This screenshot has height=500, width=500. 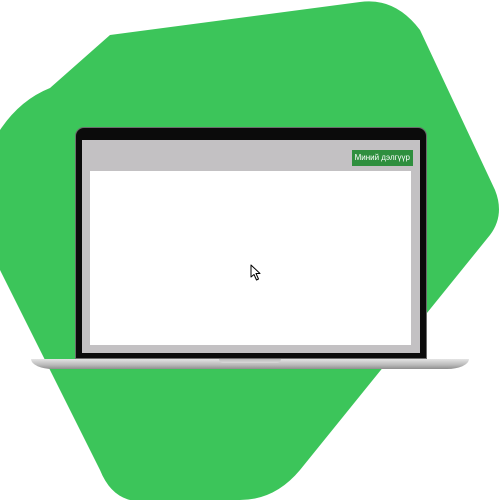 What do you see at coordinates (250, 361) in the screenshot?
I see `laptop-hinge-notch` at bounding box center [250, 361].